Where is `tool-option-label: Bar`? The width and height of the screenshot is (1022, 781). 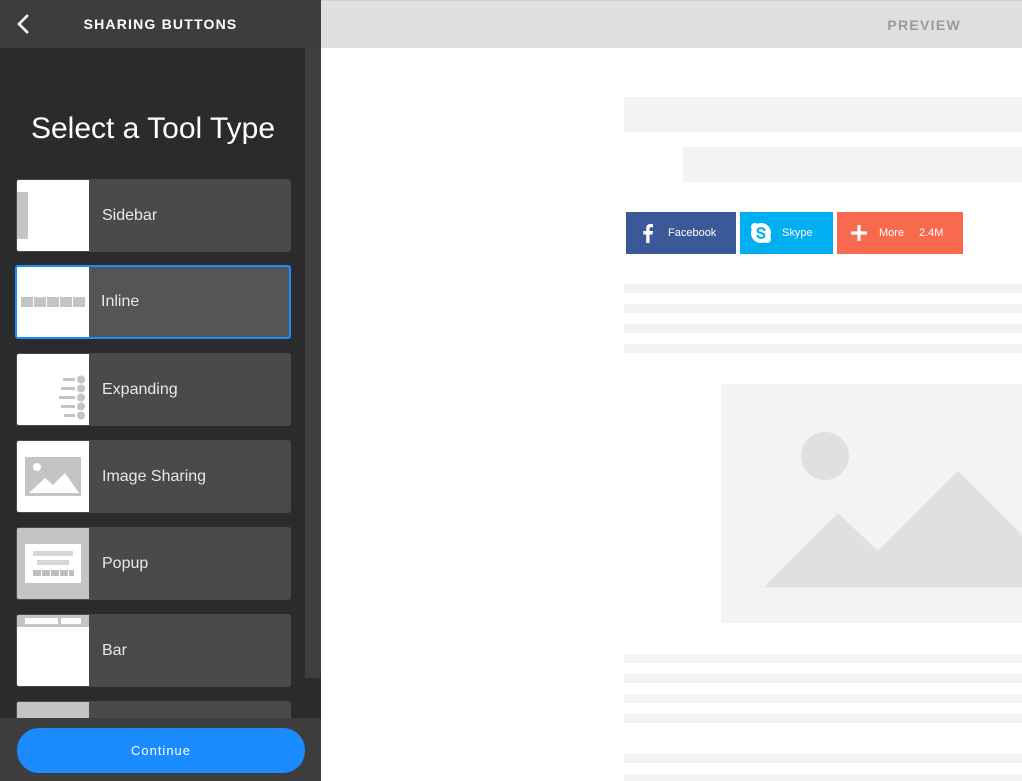
tool-option-label: Bar is located at coordinates (114, 650).